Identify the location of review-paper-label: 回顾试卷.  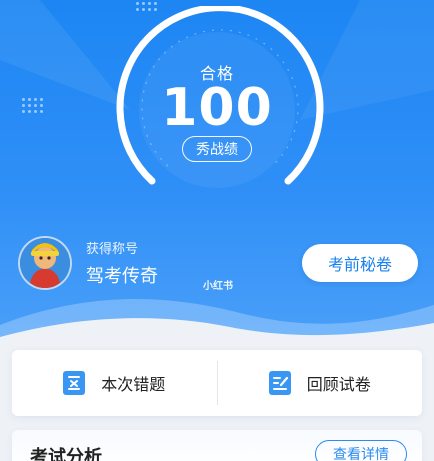
(338, 384).